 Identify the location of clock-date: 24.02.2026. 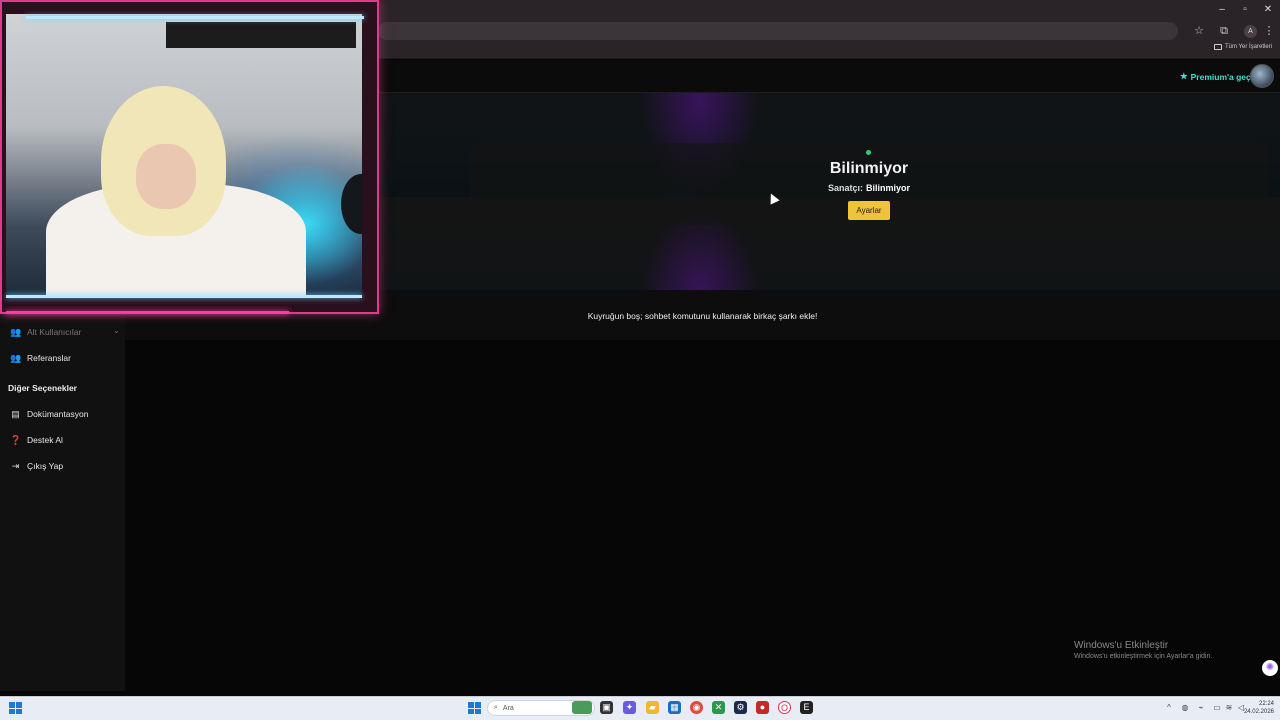
(1258, 712).